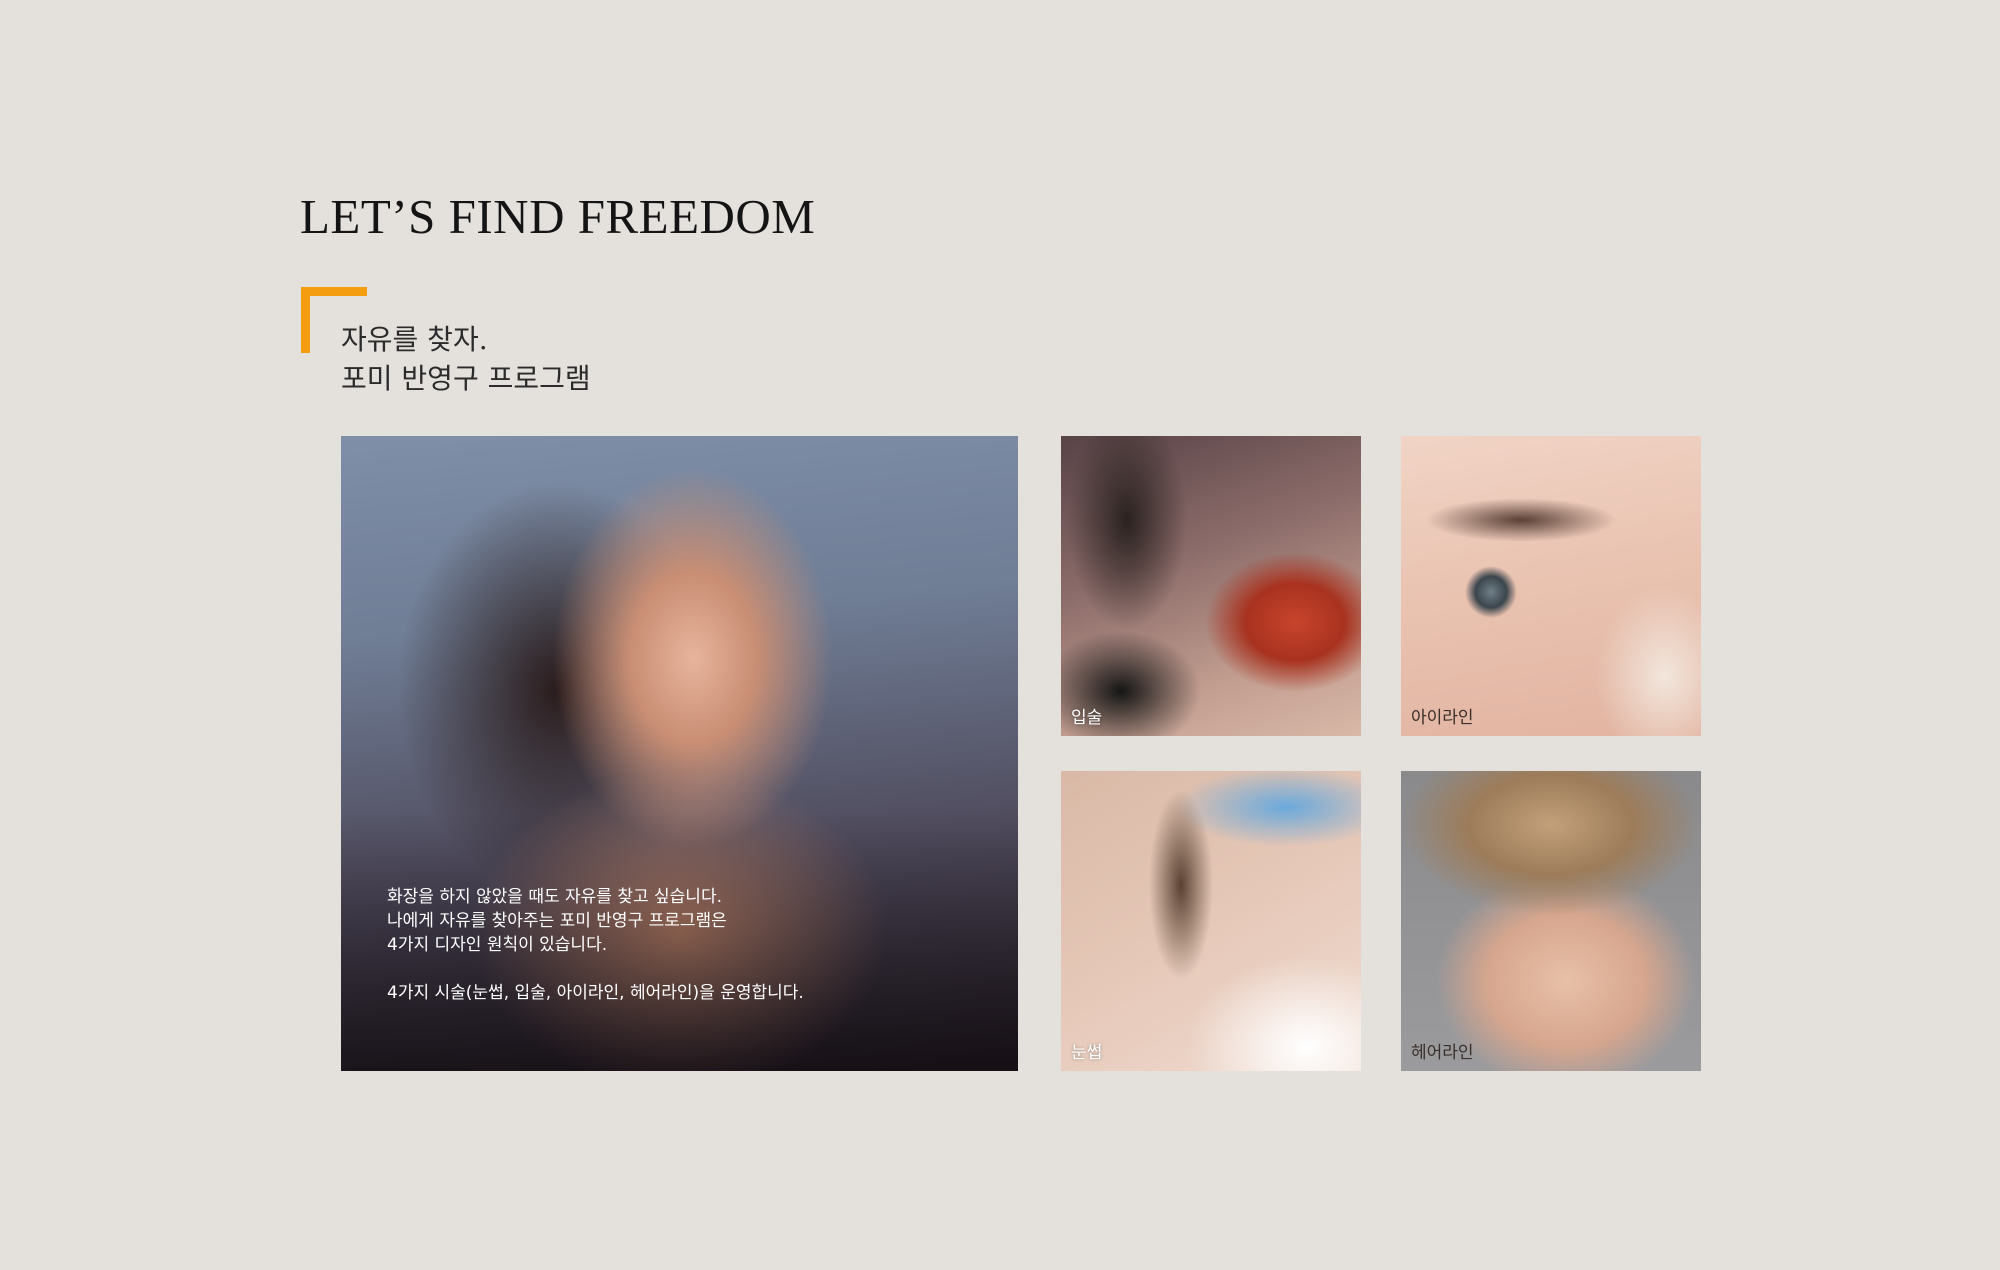 The height and width of the screenshot is (1270, 2000). Describe the element at coordinates (1087, 718) in the screenshot. I see `gallery-label-lips: 입술` at that location.